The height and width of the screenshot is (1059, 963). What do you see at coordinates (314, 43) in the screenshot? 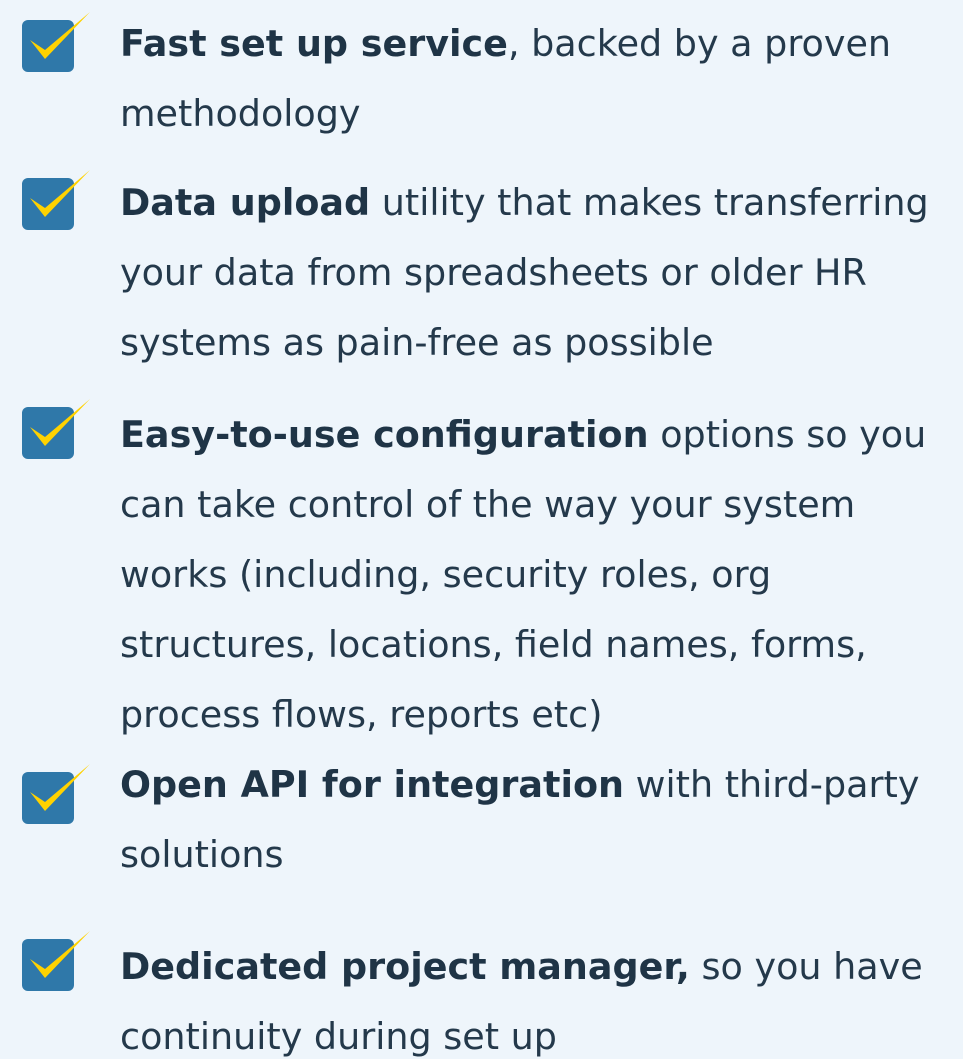
I see `feature-highlight: Fast set up service` at bounding box center [314, 43].